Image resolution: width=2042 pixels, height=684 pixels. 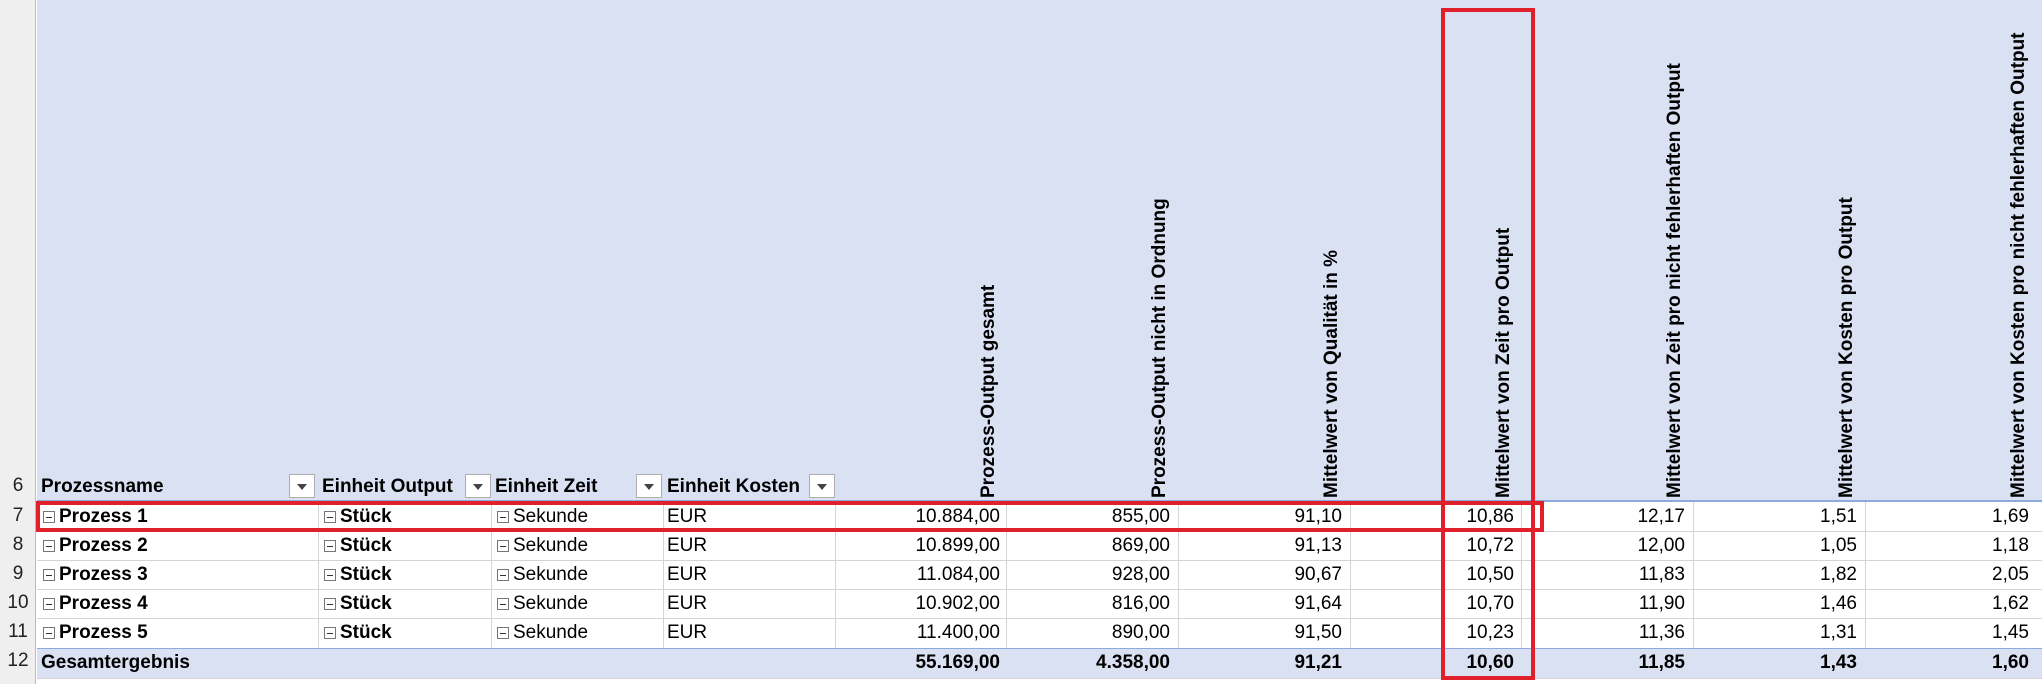 What do you see at coordinates (1090, 632) in the screenshot?
I see `cell-nio: 890,00` at bounding box center [1090, 632].